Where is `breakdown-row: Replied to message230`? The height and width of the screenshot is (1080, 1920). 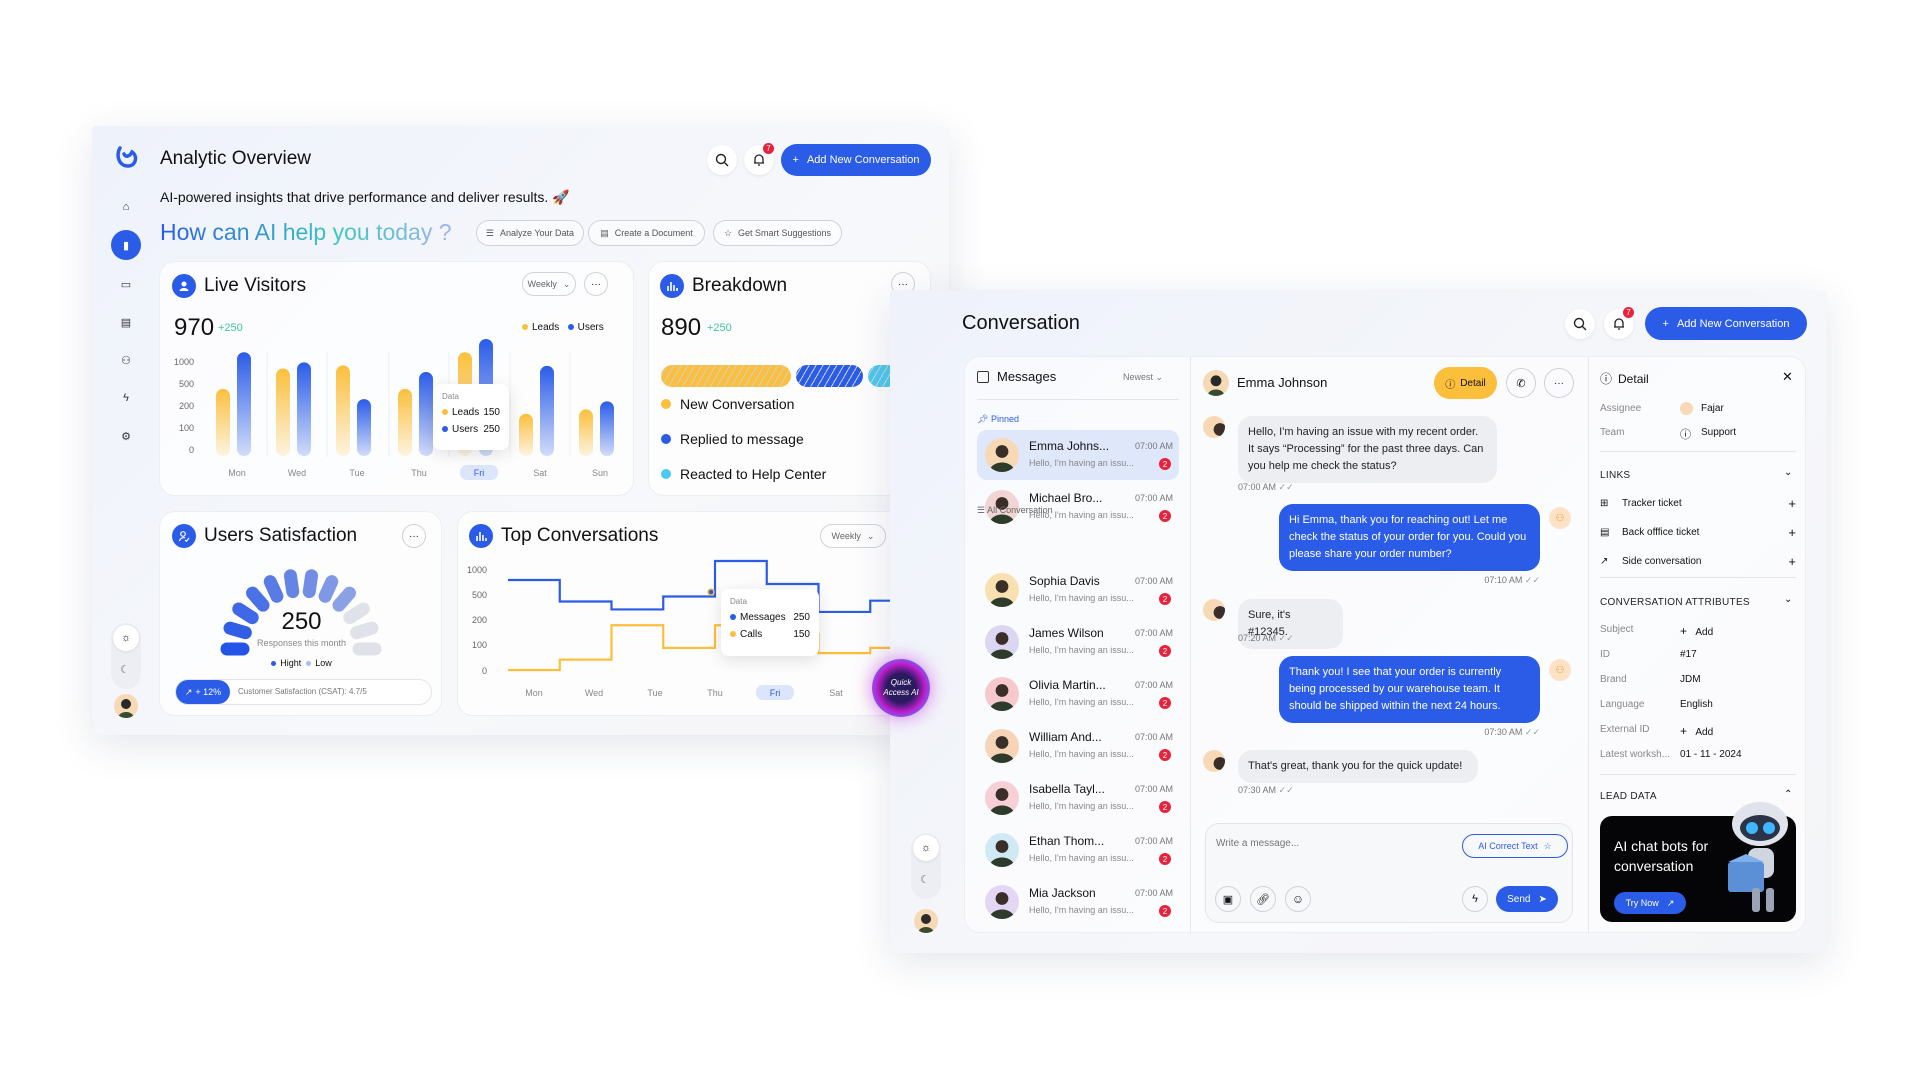
breakdown-row: Replied to message230 is located at coordinates (790, 438).